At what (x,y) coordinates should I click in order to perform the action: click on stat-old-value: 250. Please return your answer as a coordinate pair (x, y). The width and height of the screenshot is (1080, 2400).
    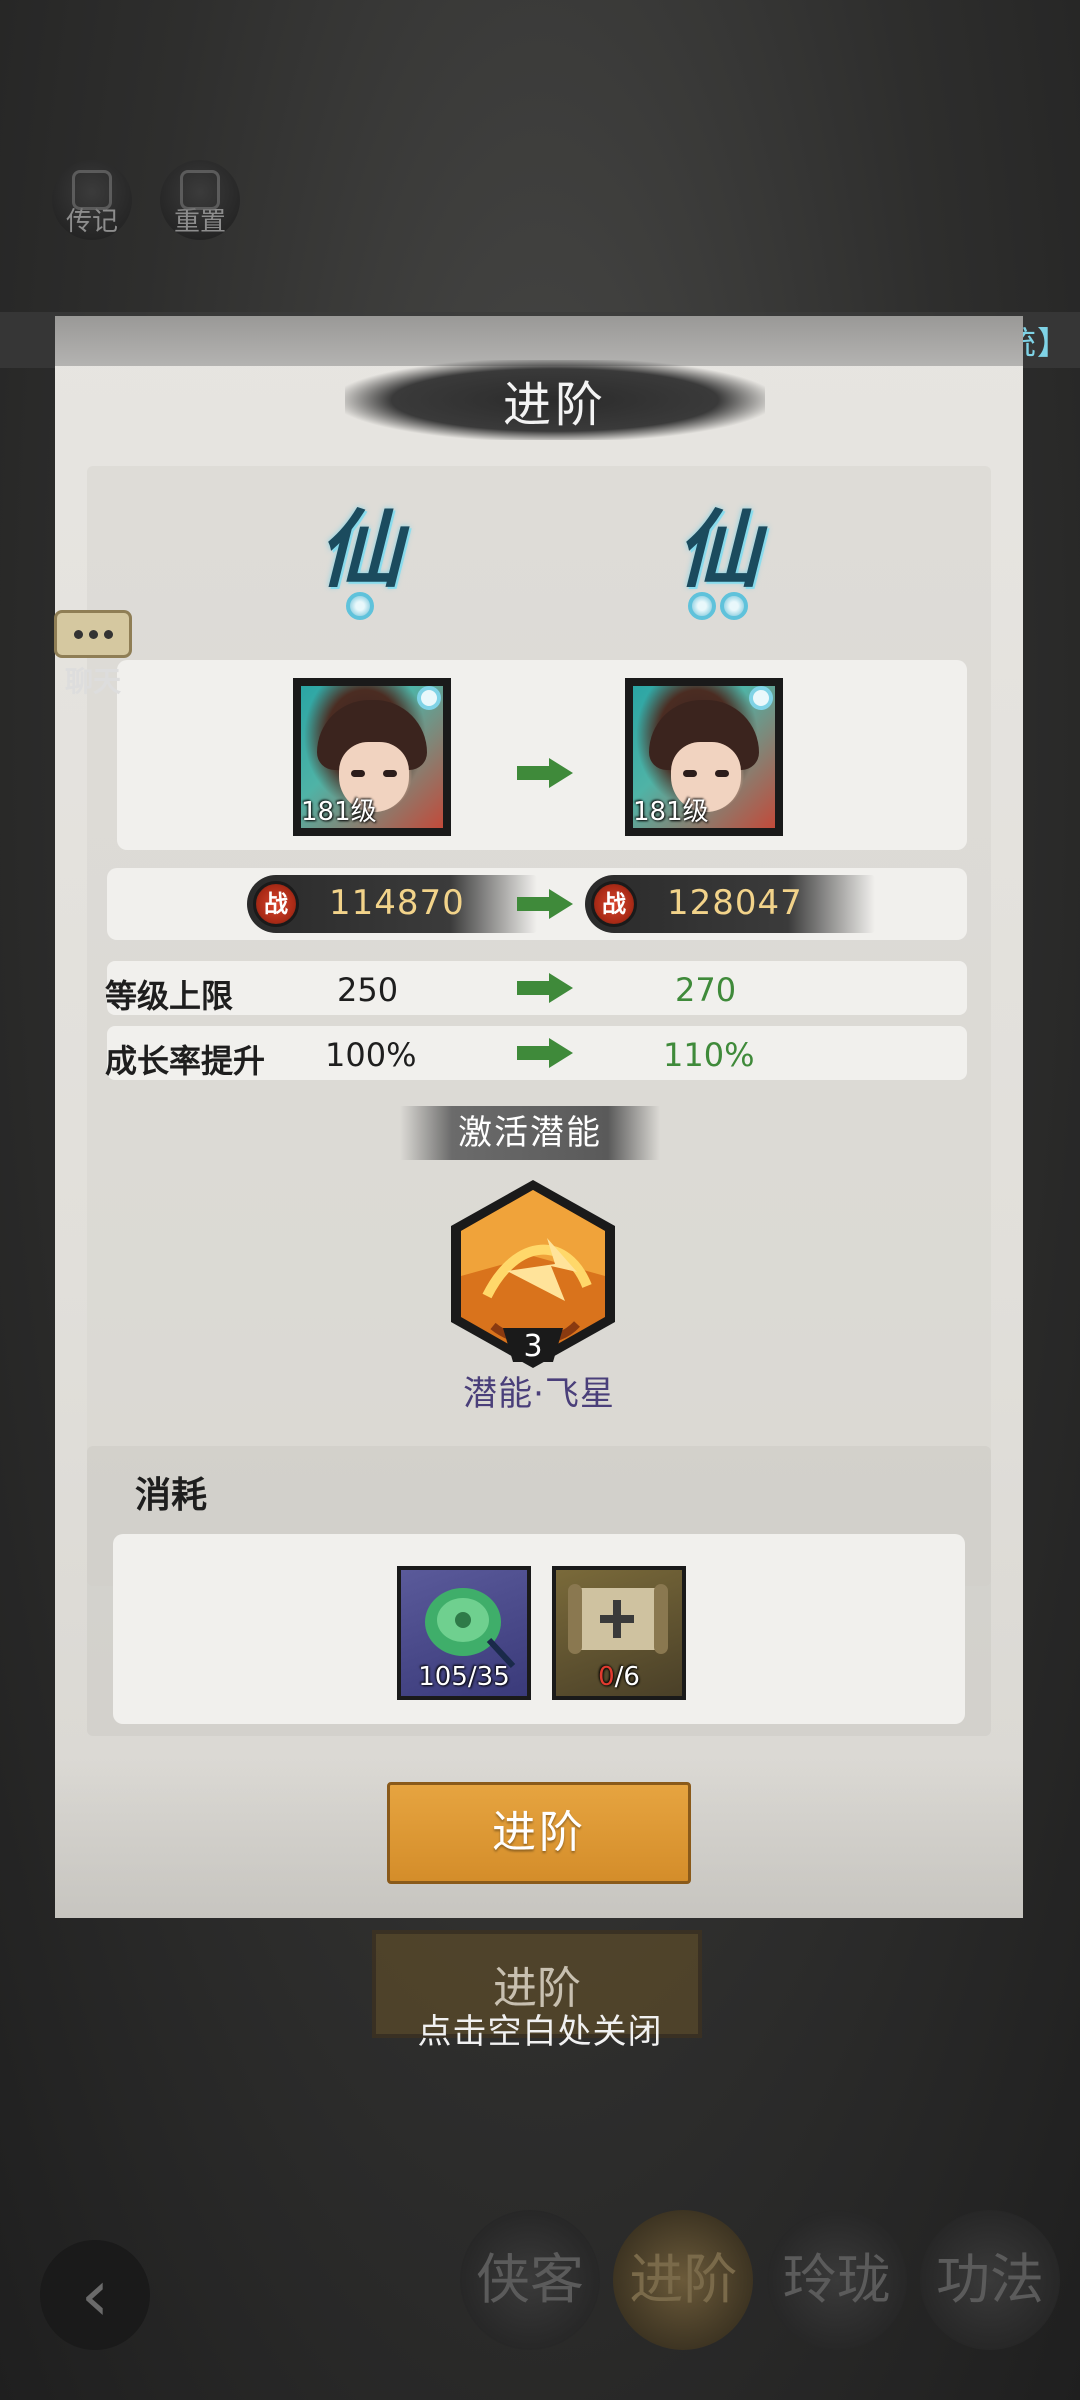
    Looking at the image, I should click on (368, 990).